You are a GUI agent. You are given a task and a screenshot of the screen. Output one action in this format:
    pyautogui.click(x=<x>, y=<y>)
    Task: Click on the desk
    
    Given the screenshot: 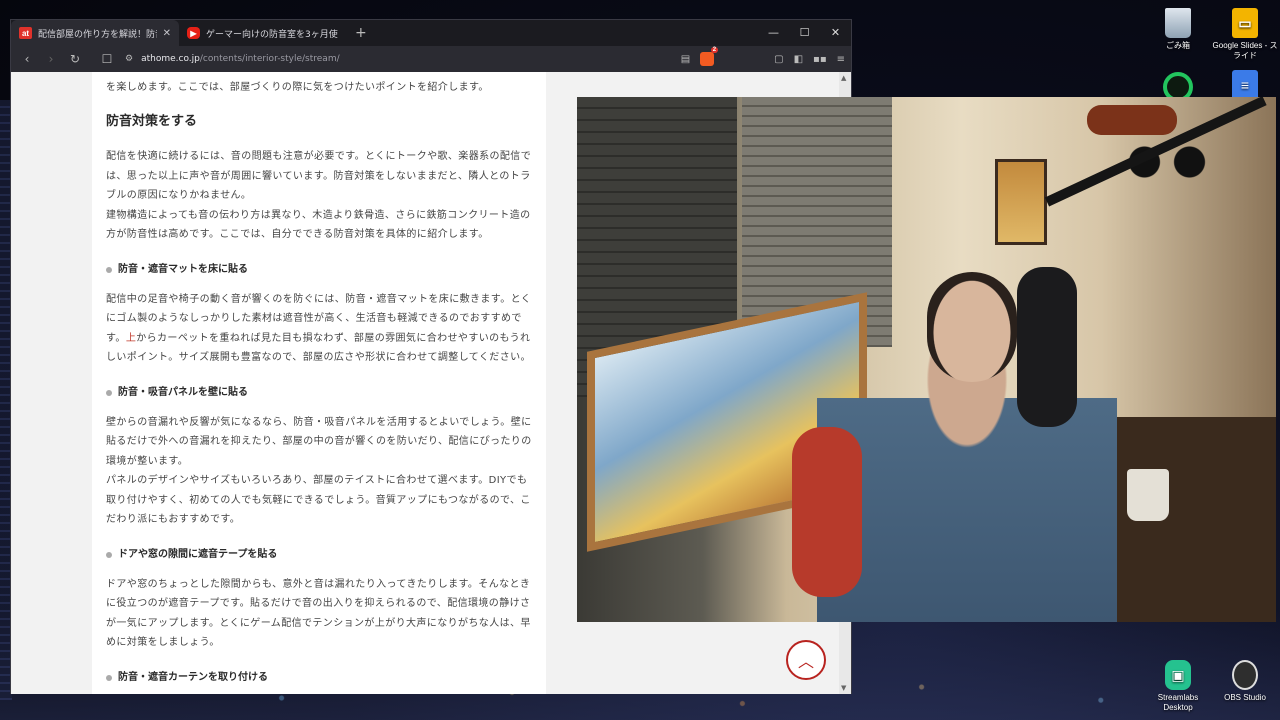 What is the action you would take?
    pyautogui.click(x=1186, y=519)
    